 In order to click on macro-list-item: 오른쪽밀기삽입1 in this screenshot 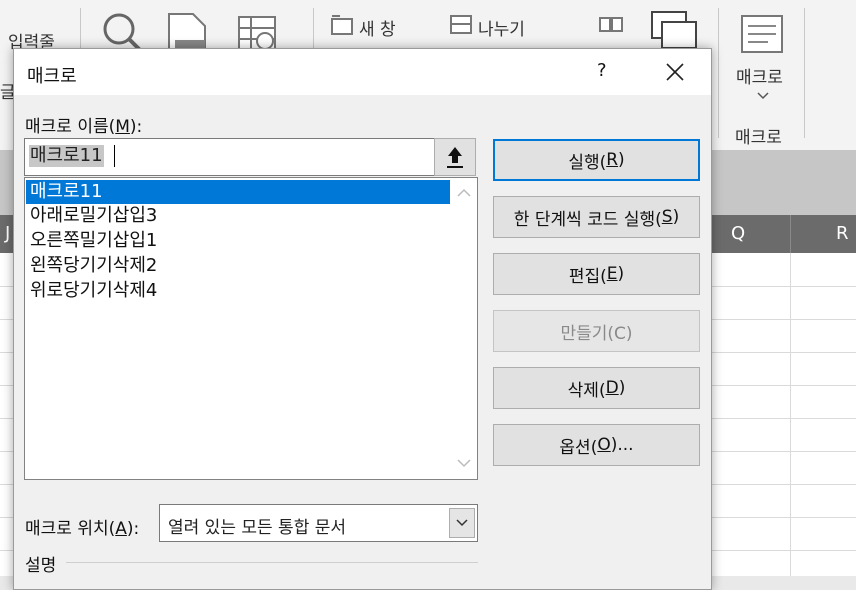, I will do `click(238, 241)`.